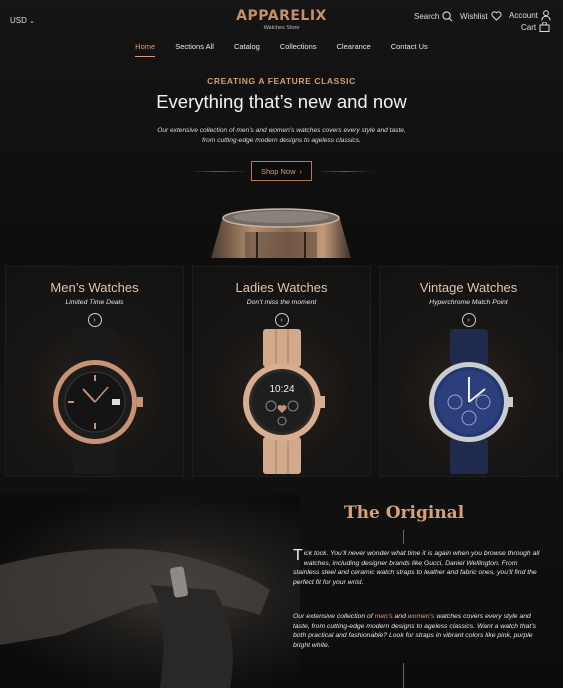  Describe the element at coordinates (281, 389) in the screenshot. I see `watch-face-time: 10:24` at that location.